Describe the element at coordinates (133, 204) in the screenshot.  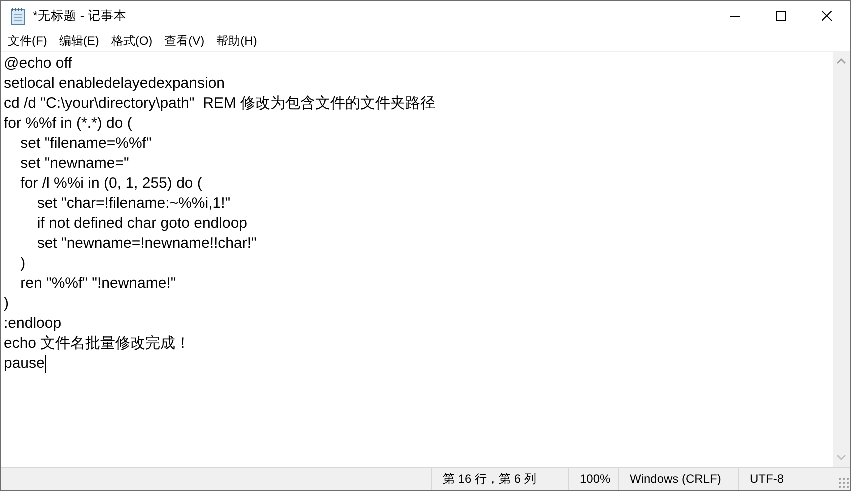
I see `code-line: set "char=!filename:~%%i,1!"` at that location.